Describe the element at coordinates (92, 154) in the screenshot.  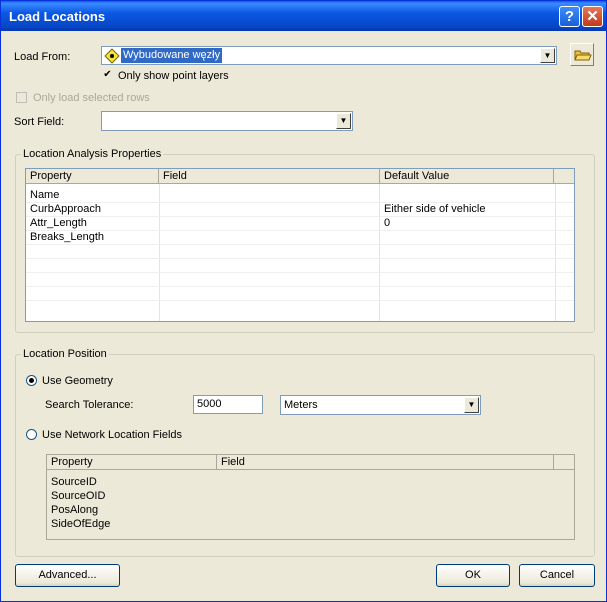
I see `analysis-properties-title: Location Analysis Properties` at that location.